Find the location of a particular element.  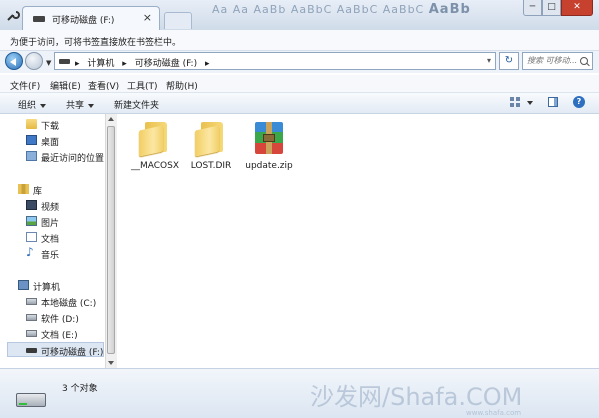

object-count: 3 个对象 is located at coordinates (80, 389).